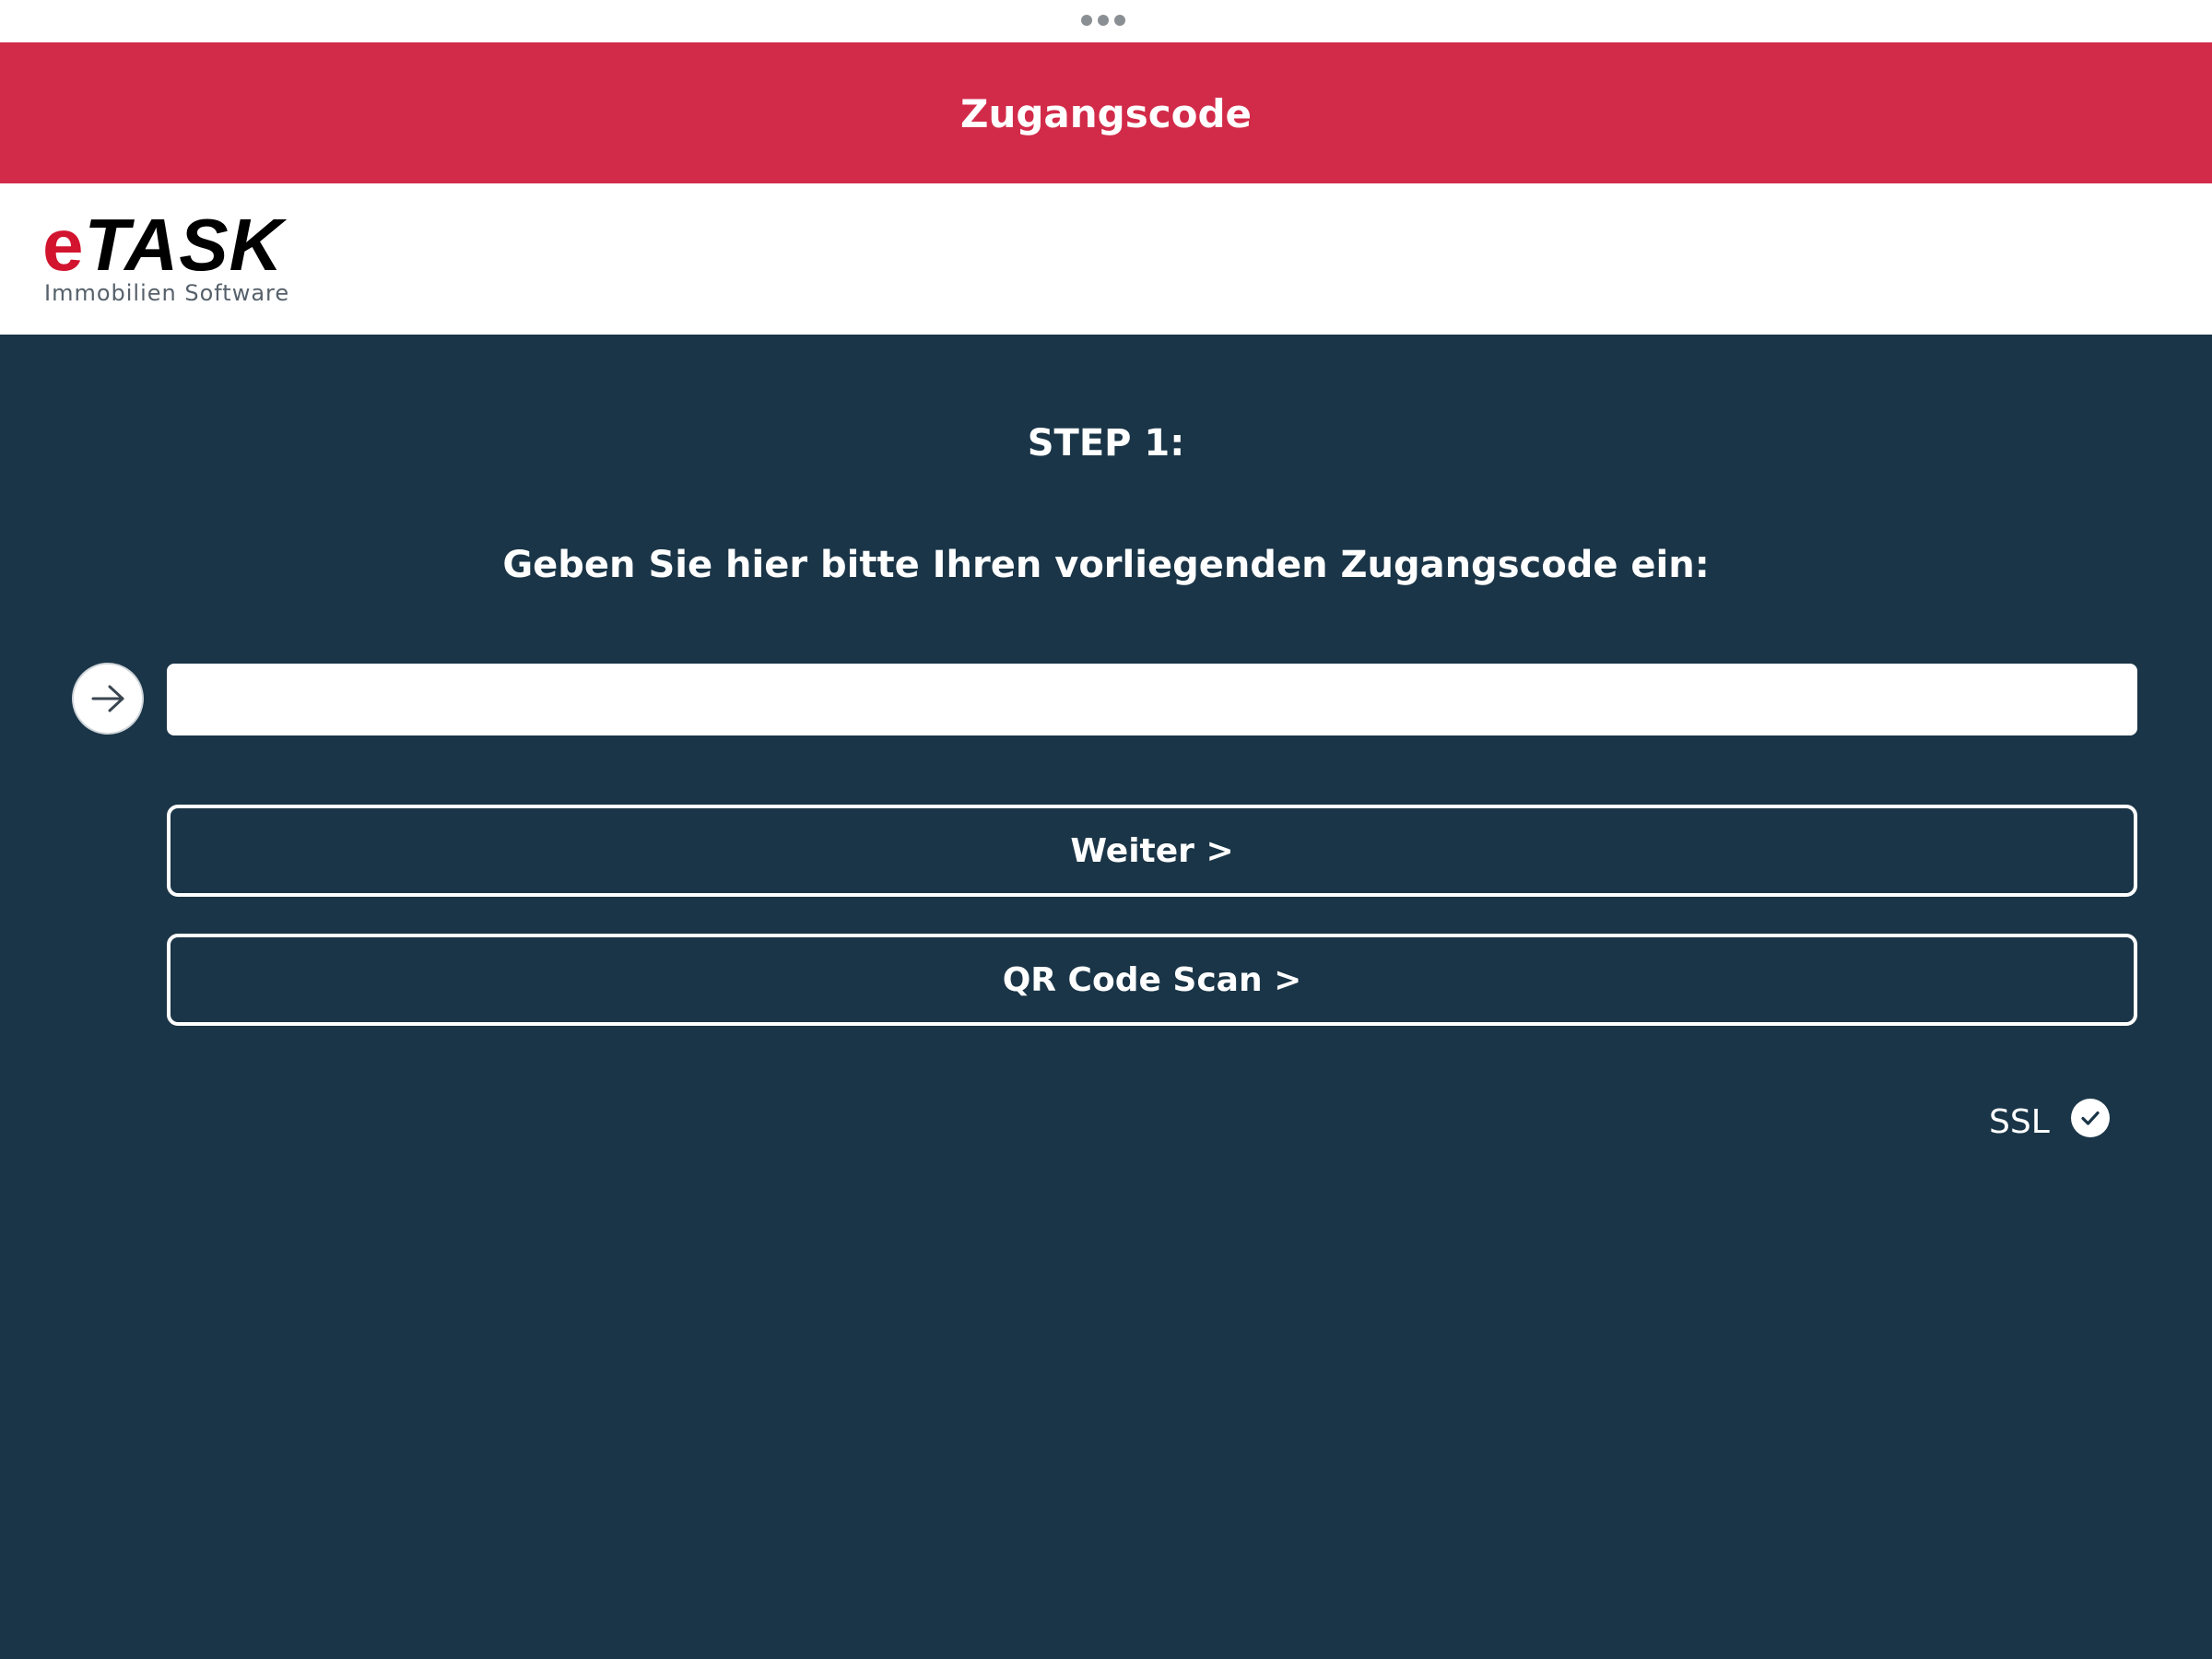 The width and height of the screenshot is (2212, 1659). What do you see at coordinates (1152, 851) in the screenshot?
I see `next-button: Weiter >` at bounding box center [1152, 851].